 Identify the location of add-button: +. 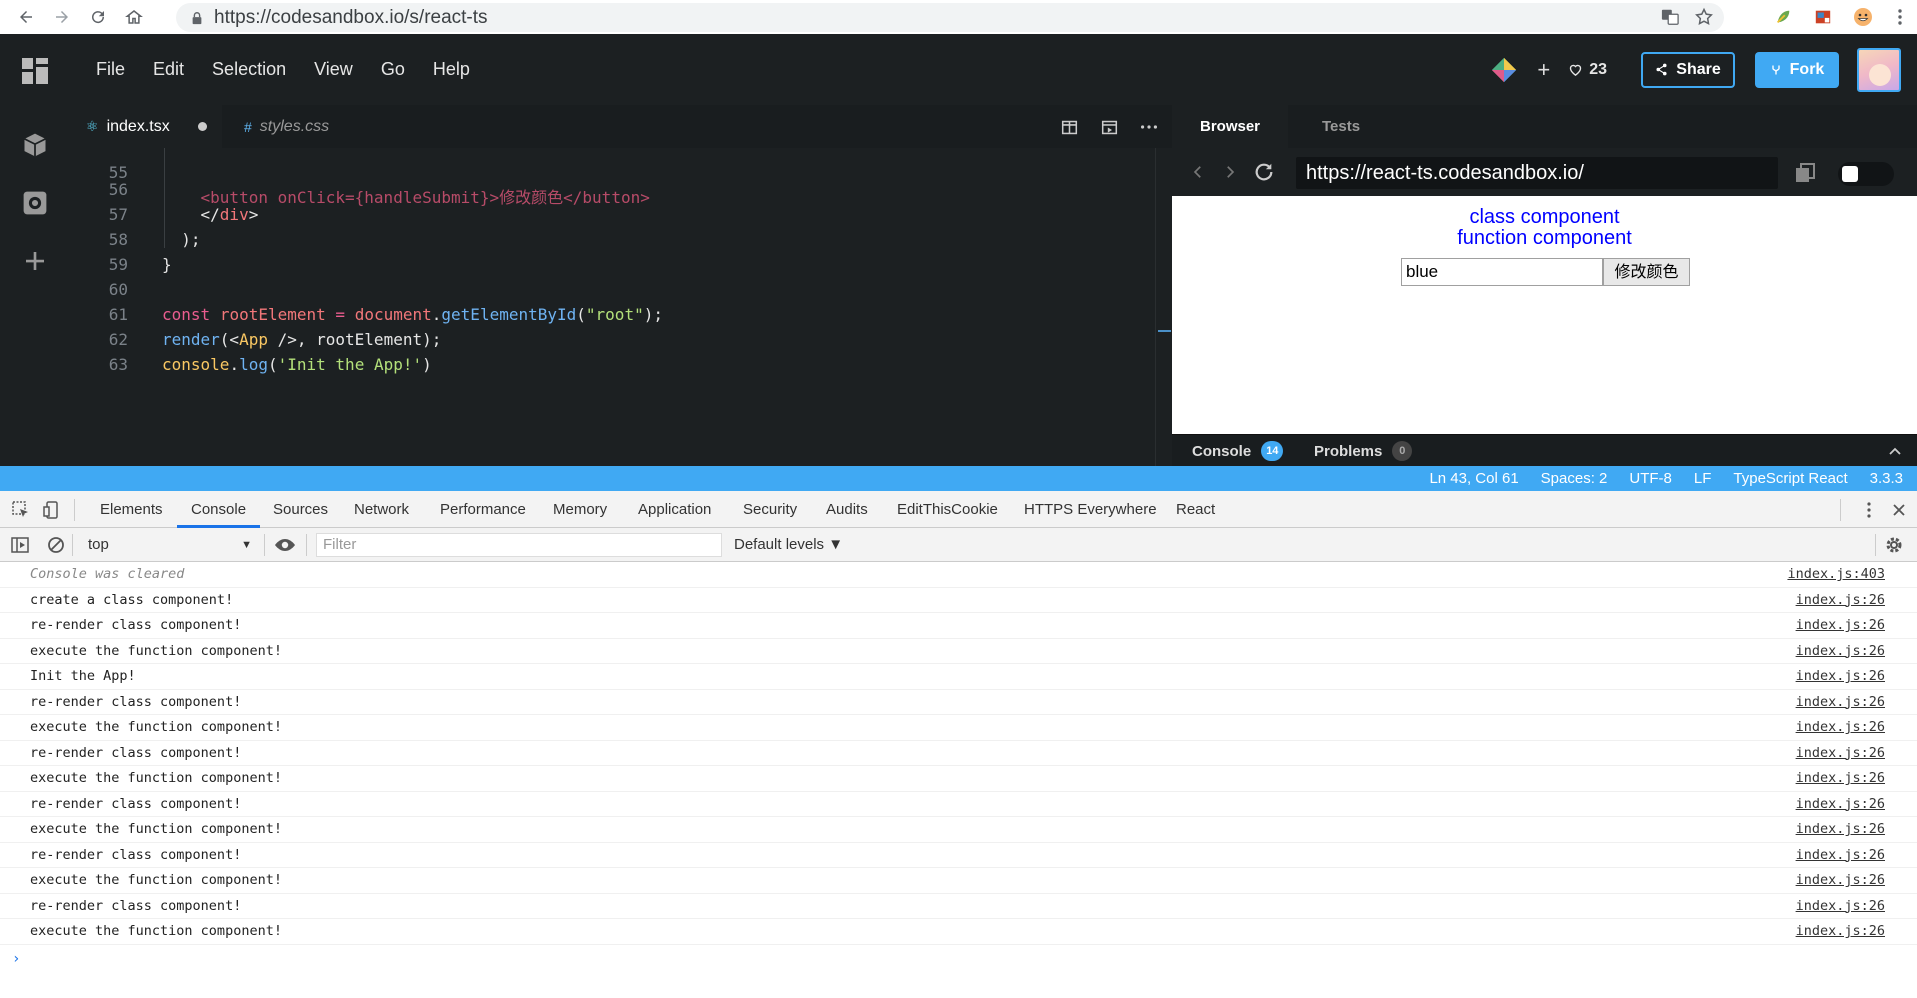
(1543, 70).